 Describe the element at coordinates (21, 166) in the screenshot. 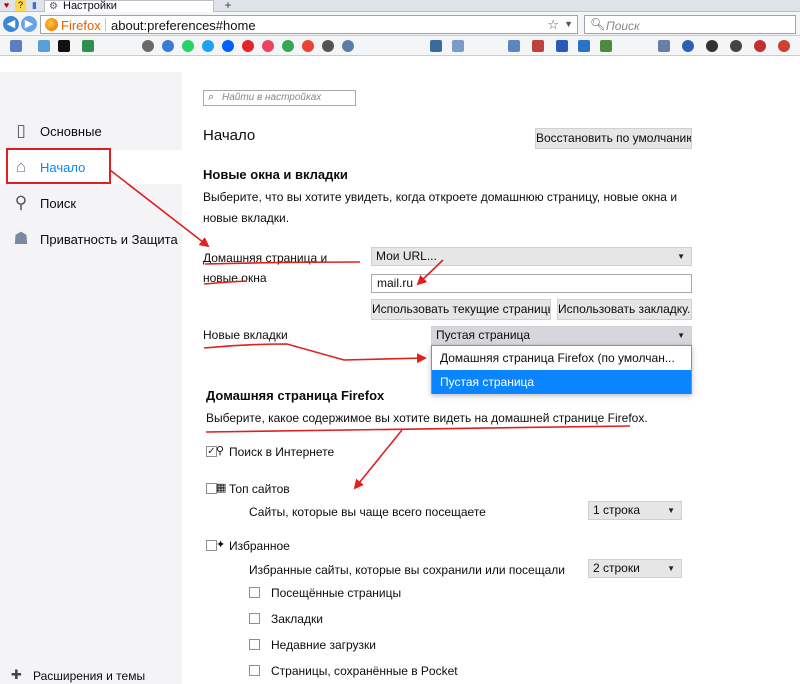

I see `home-icon: ⌂` at that location.